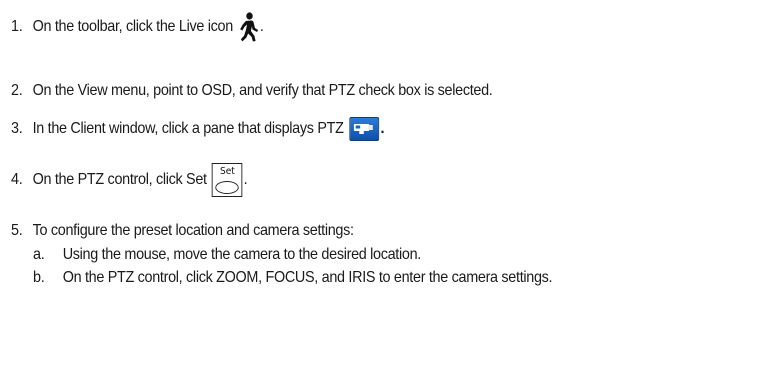 The image size is (772, 372). What do you see at coordinates (119, 179) in the screenshot?
I see `step-text: On the PTZ control, click Set` at bounding box center [119, 179].